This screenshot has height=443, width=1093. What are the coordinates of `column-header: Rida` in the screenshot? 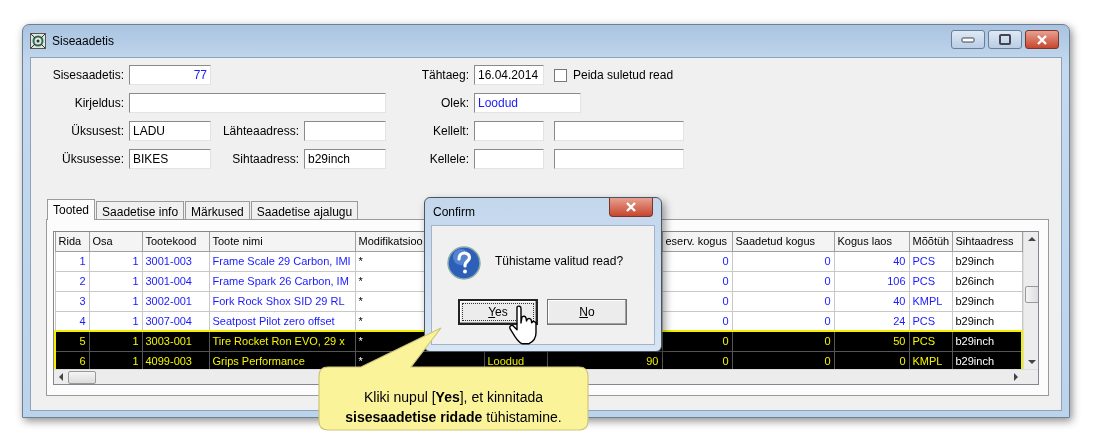 It's located at (72, 241).